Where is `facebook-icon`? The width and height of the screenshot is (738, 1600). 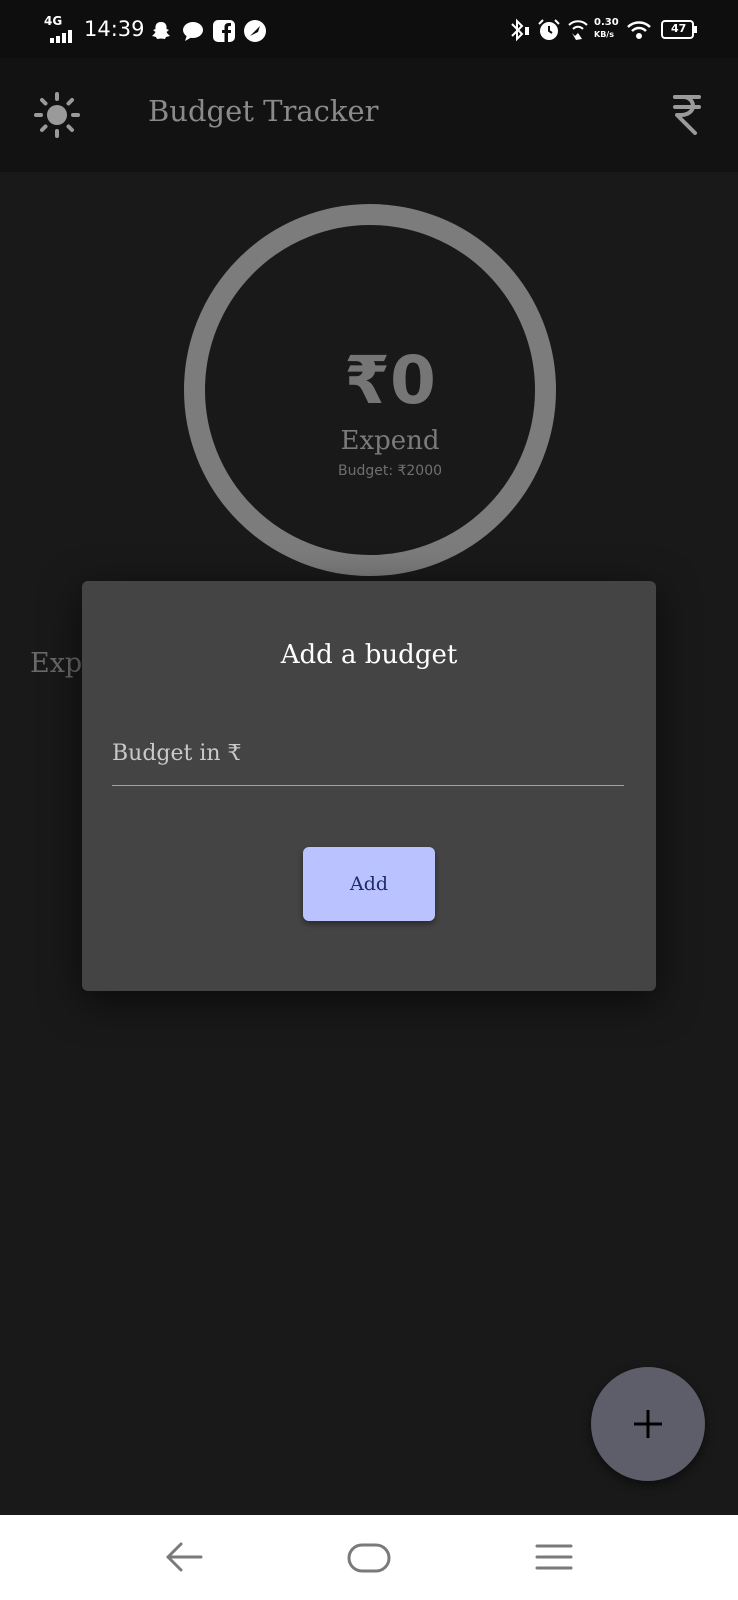 facebook-icon is located at coordinates (224, 33).